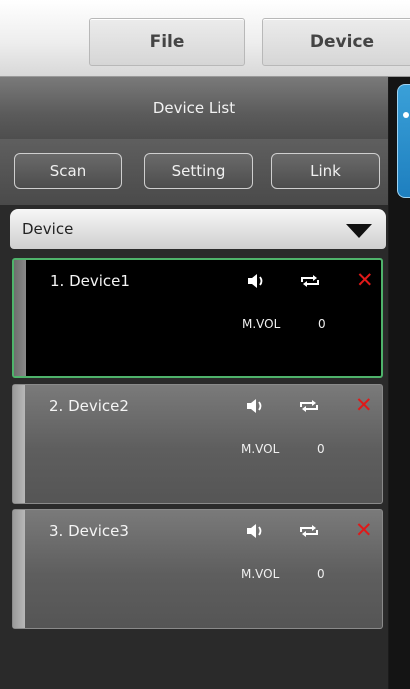  Describe the element at coordinates (406, 115) in the screenshot. I see `side-tab-indicator-icon` at that location.